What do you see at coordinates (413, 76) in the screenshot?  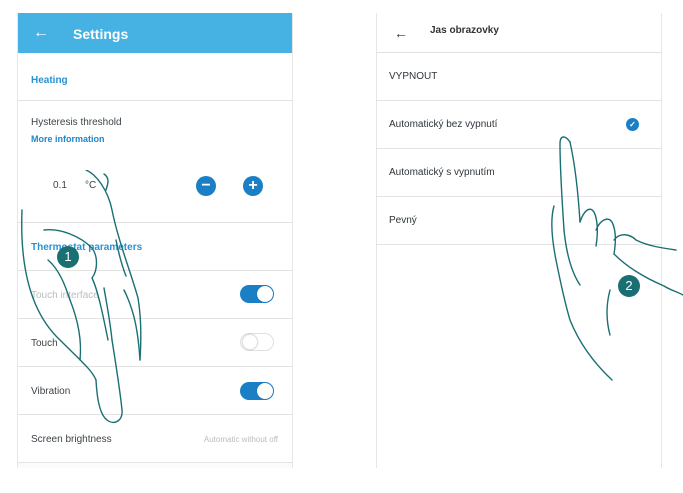 I see `option-label: VYPNOUT` at bounding box center [413, 76].